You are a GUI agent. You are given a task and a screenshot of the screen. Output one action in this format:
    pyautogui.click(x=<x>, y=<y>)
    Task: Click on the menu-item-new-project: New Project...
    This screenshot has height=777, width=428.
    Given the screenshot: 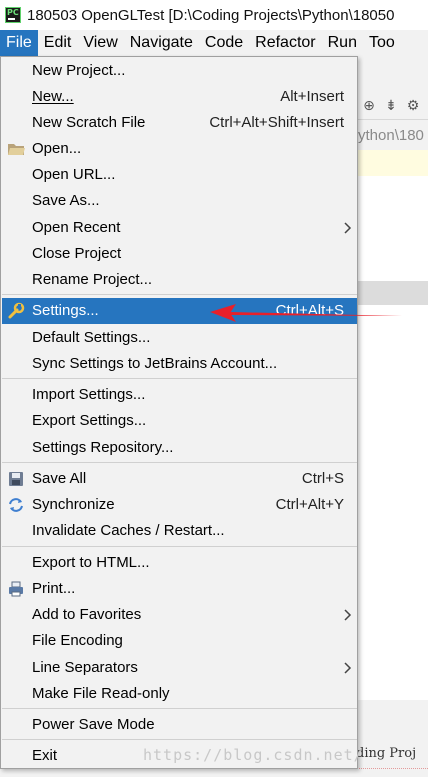 What is the action you would take?
    pyautogui.click(x=179, y=71)
    